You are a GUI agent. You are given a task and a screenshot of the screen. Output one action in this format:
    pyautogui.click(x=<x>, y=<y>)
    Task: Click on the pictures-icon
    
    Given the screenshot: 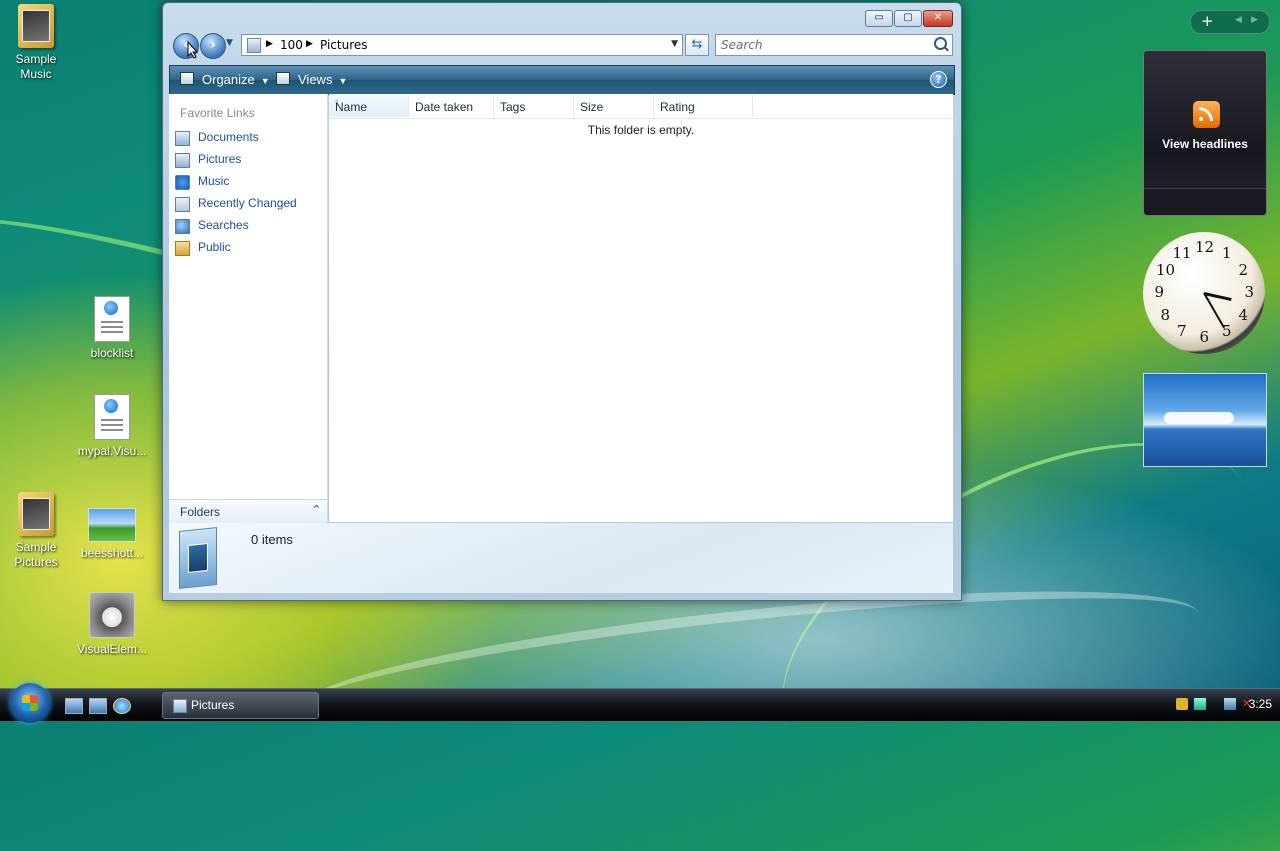 What is the action you would take?
    pyautogui.click(x=182, y=160)
    